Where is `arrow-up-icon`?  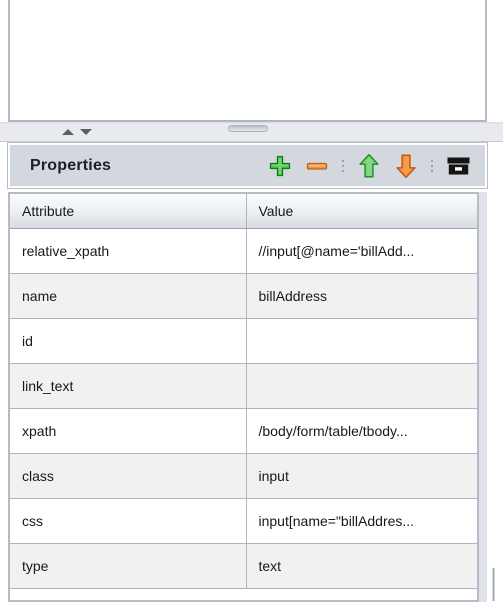
arrow-up-icon is located at coordinates (369, 165).